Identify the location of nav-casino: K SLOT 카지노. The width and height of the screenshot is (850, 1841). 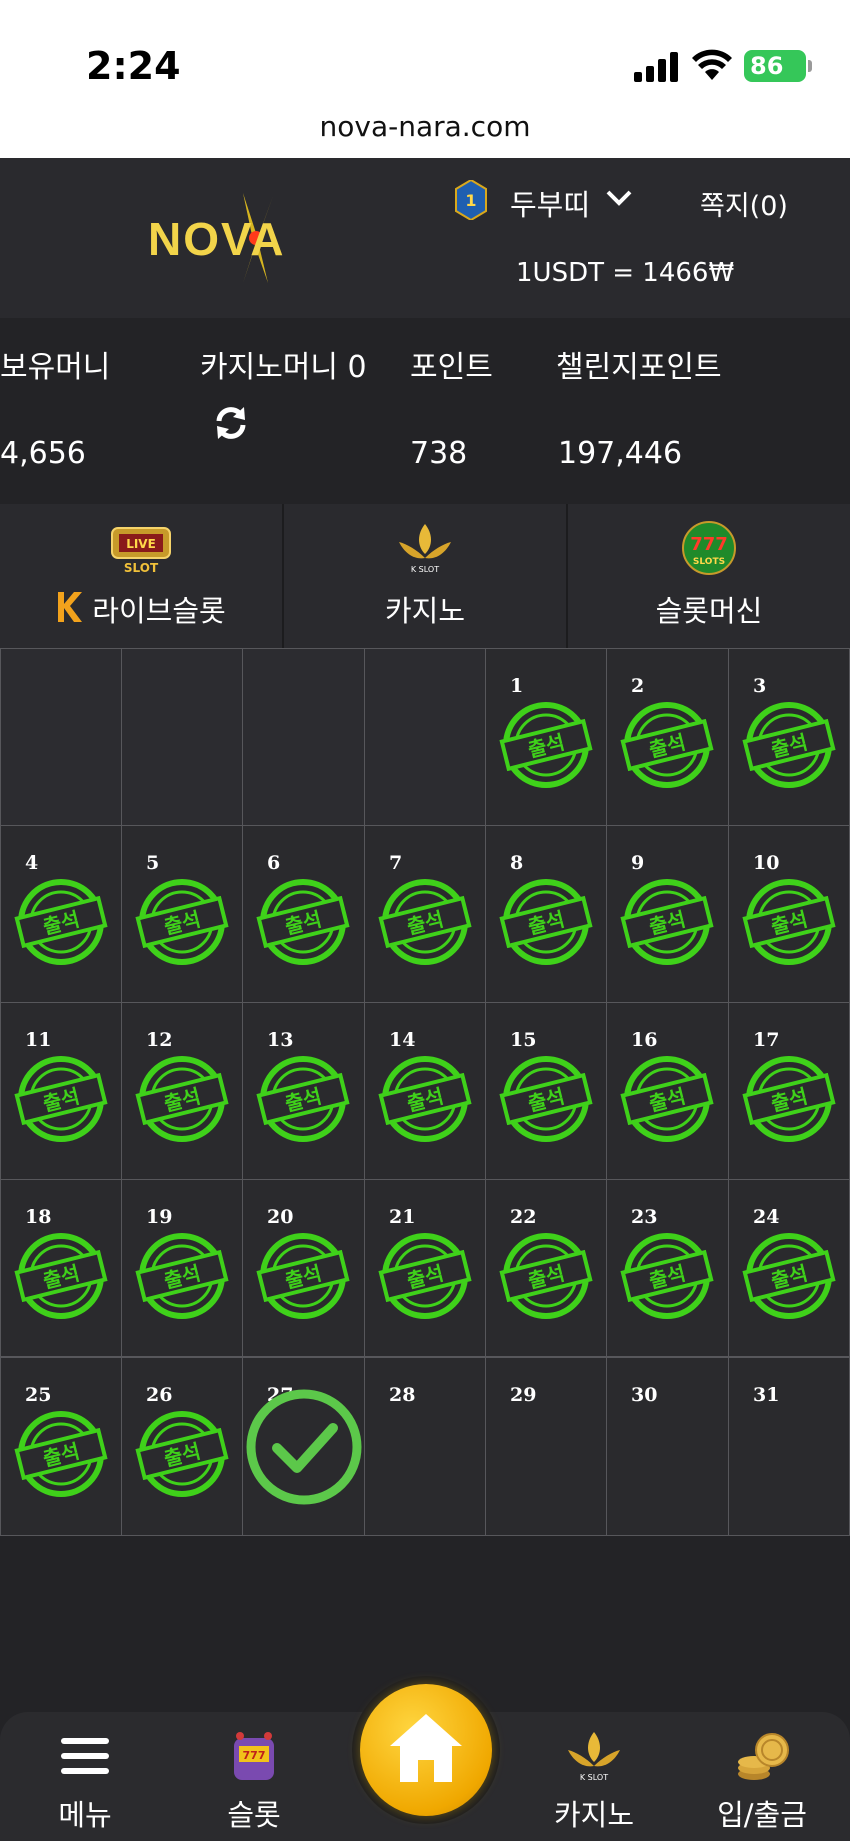
(594, 1783).